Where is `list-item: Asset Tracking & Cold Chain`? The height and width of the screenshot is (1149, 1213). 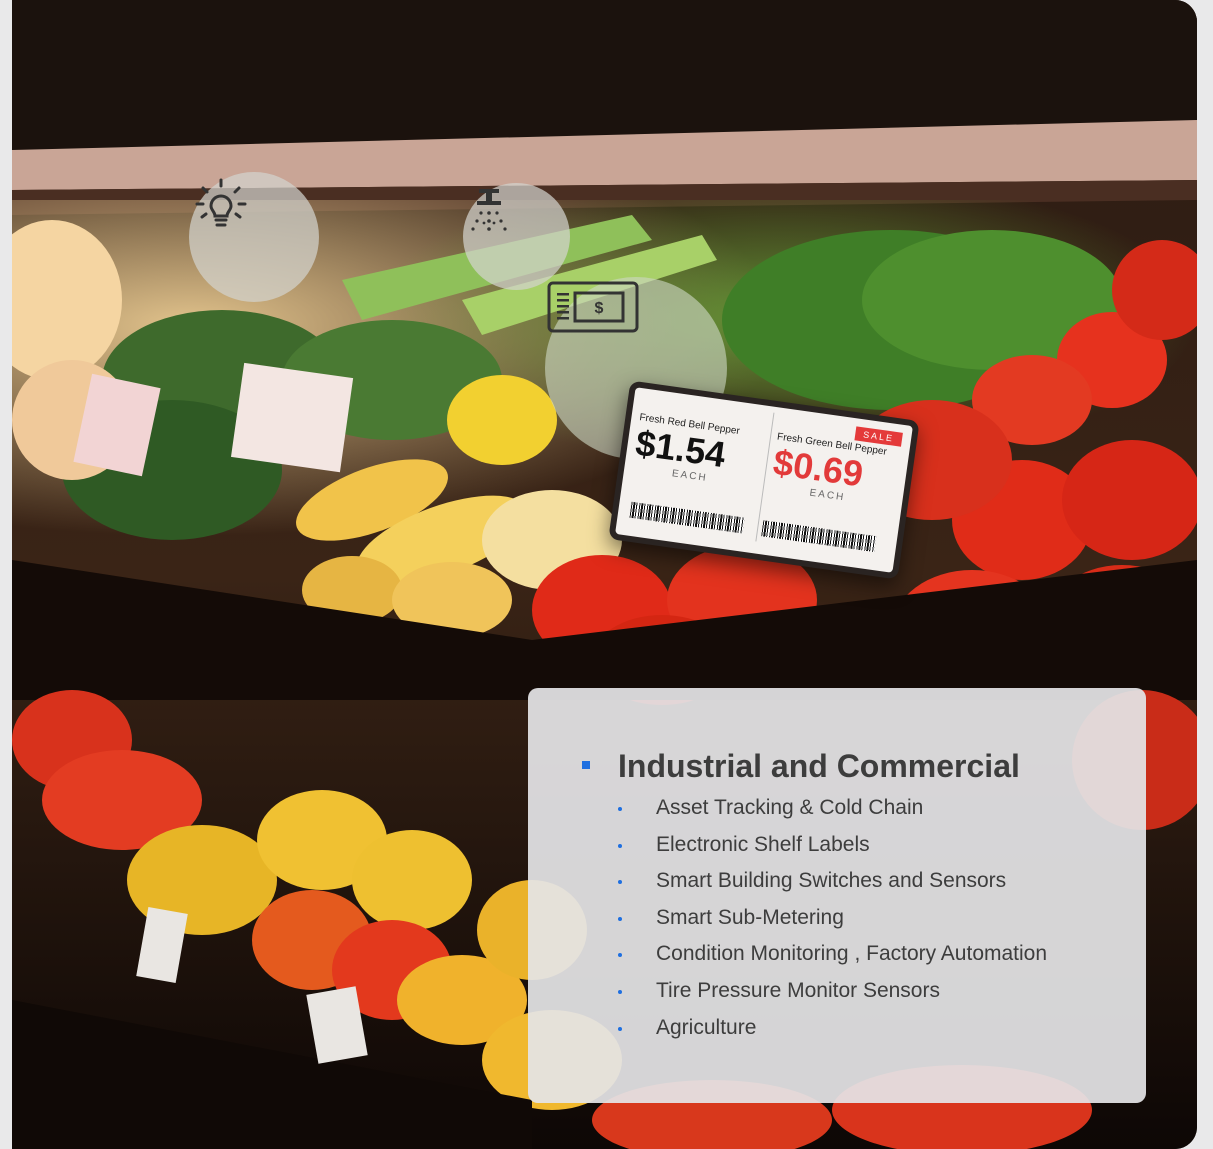 list-item: Asset Tracking & Cold Chain is located at coordinates (832, 814).